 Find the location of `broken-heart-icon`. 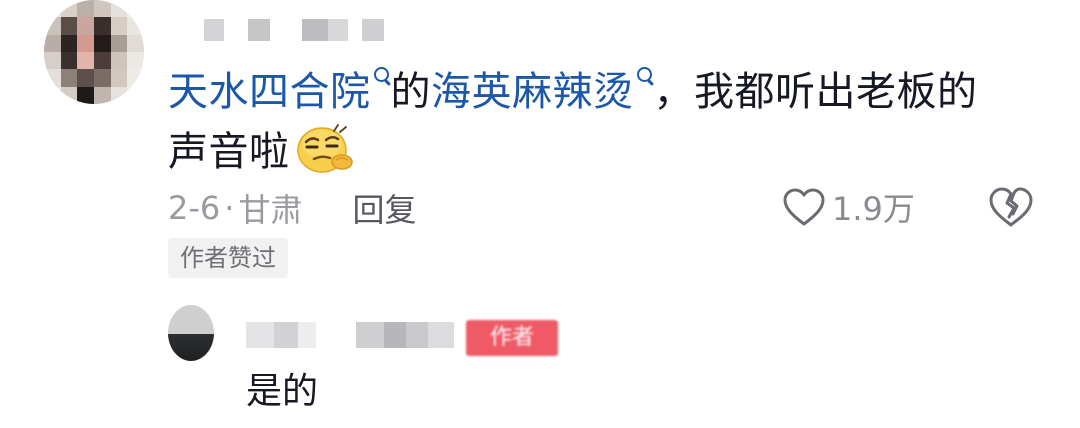

broken-heart-icon is located at coordinates (1011, 207).